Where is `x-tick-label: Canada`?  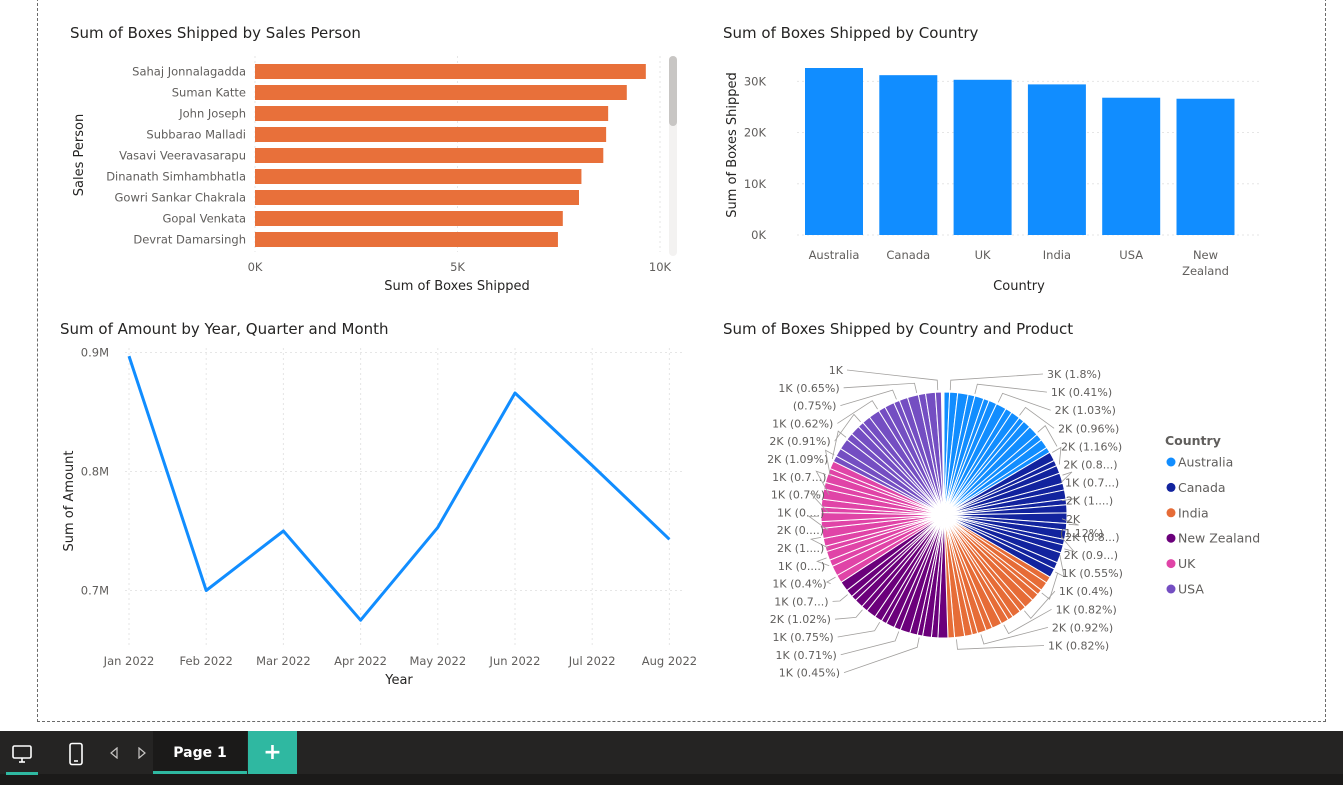 x-tick-label: Canada is located at coordinates (908, 255).